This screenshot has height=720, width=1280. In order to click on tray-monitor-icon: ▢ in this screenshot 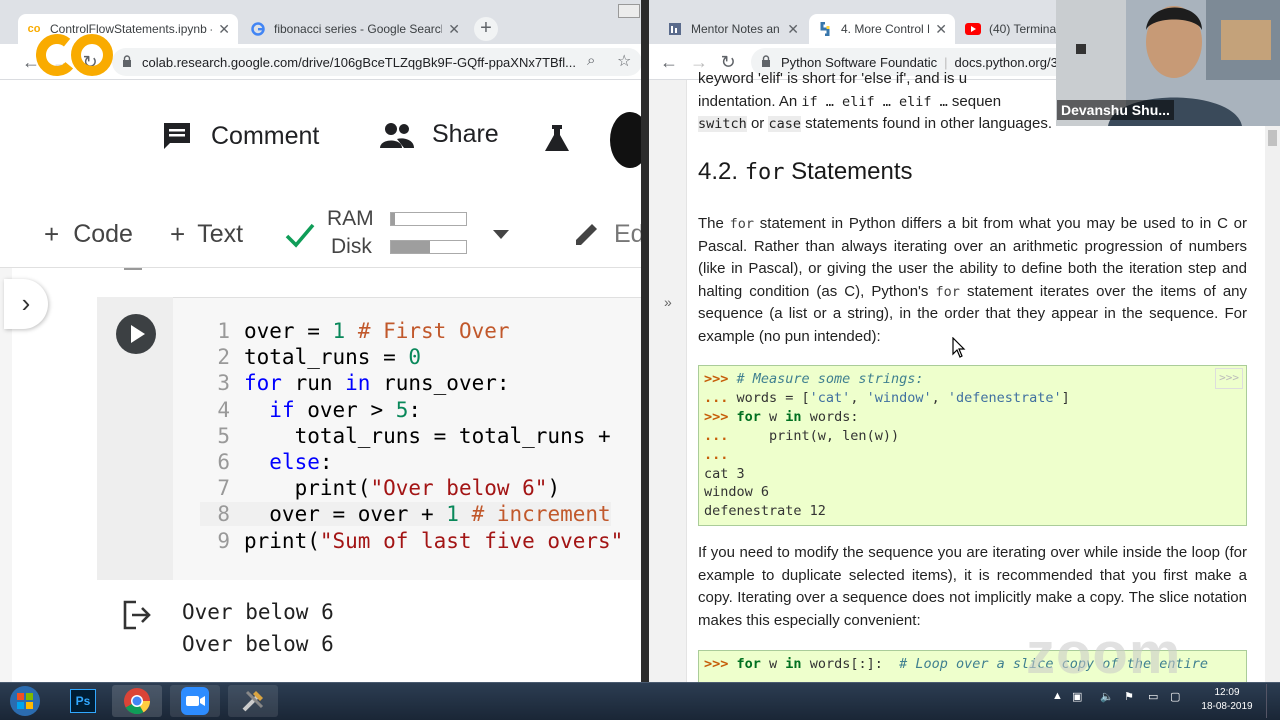, I will do `click(1175, 696)`.